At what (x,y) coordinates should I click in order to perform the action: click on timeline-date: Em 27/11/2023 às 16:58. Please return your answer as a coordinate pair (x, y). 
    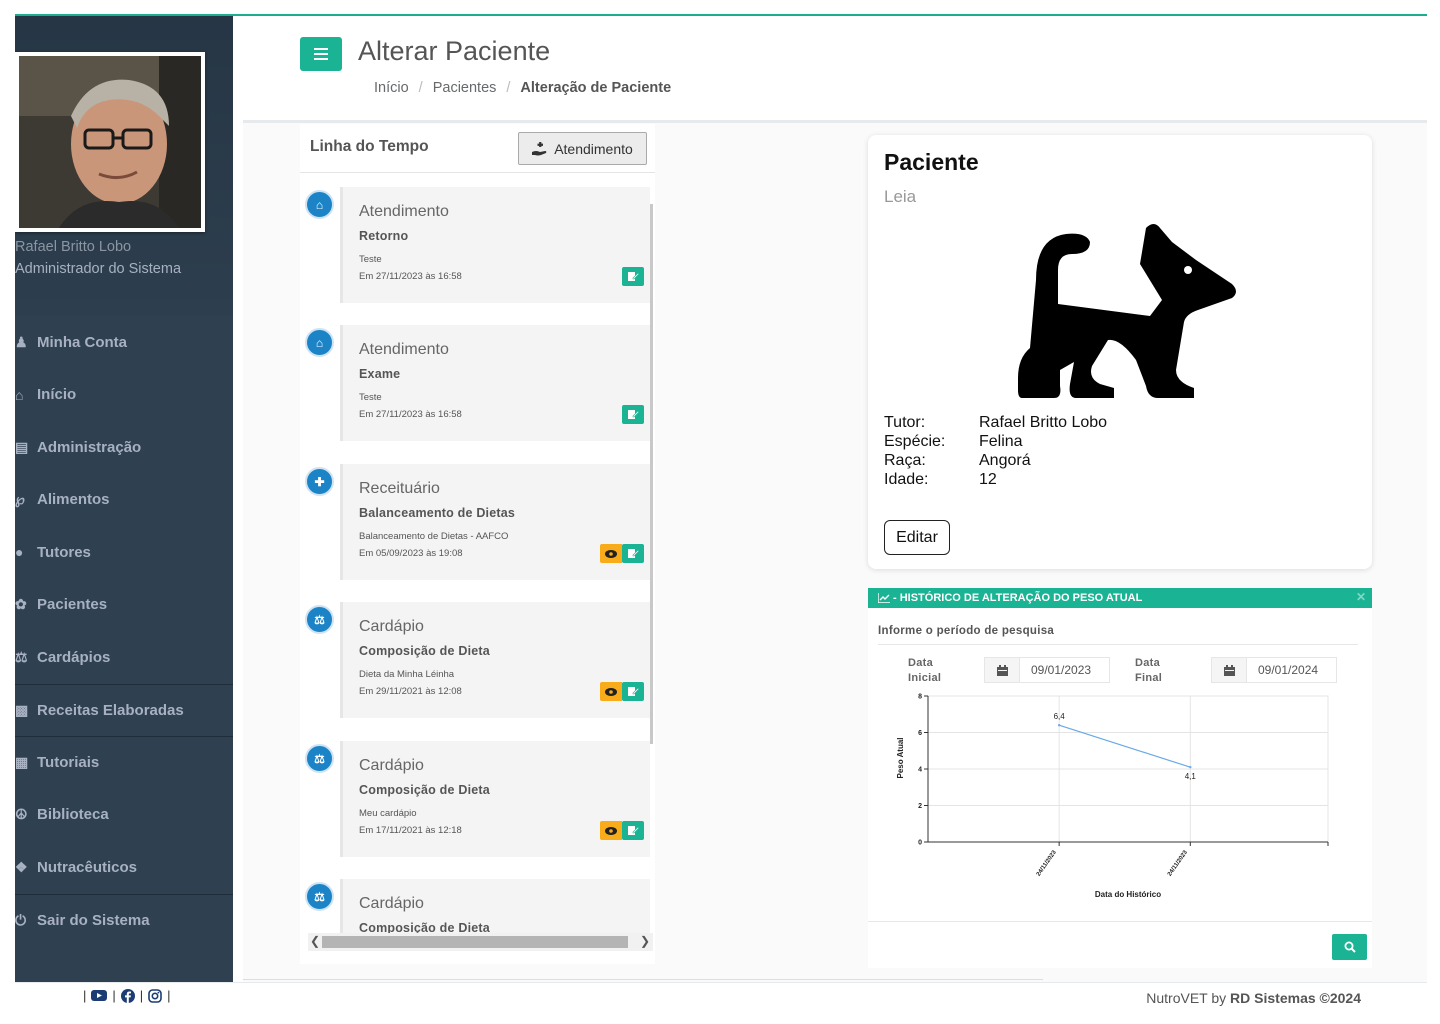
    Looking at the image, I should click on (410, 276).